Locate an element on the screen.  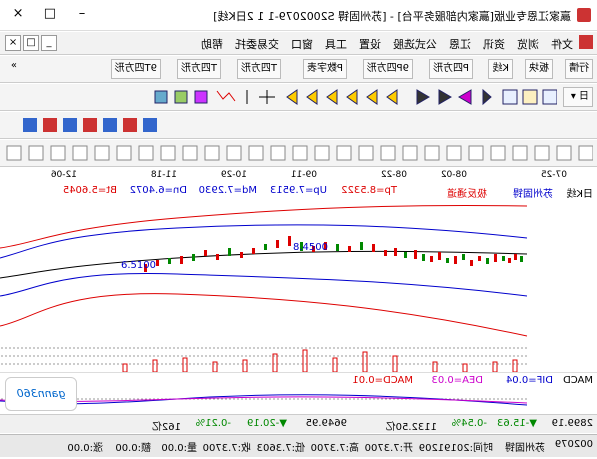
minimize-button: – is located at coordinates (82, 14).